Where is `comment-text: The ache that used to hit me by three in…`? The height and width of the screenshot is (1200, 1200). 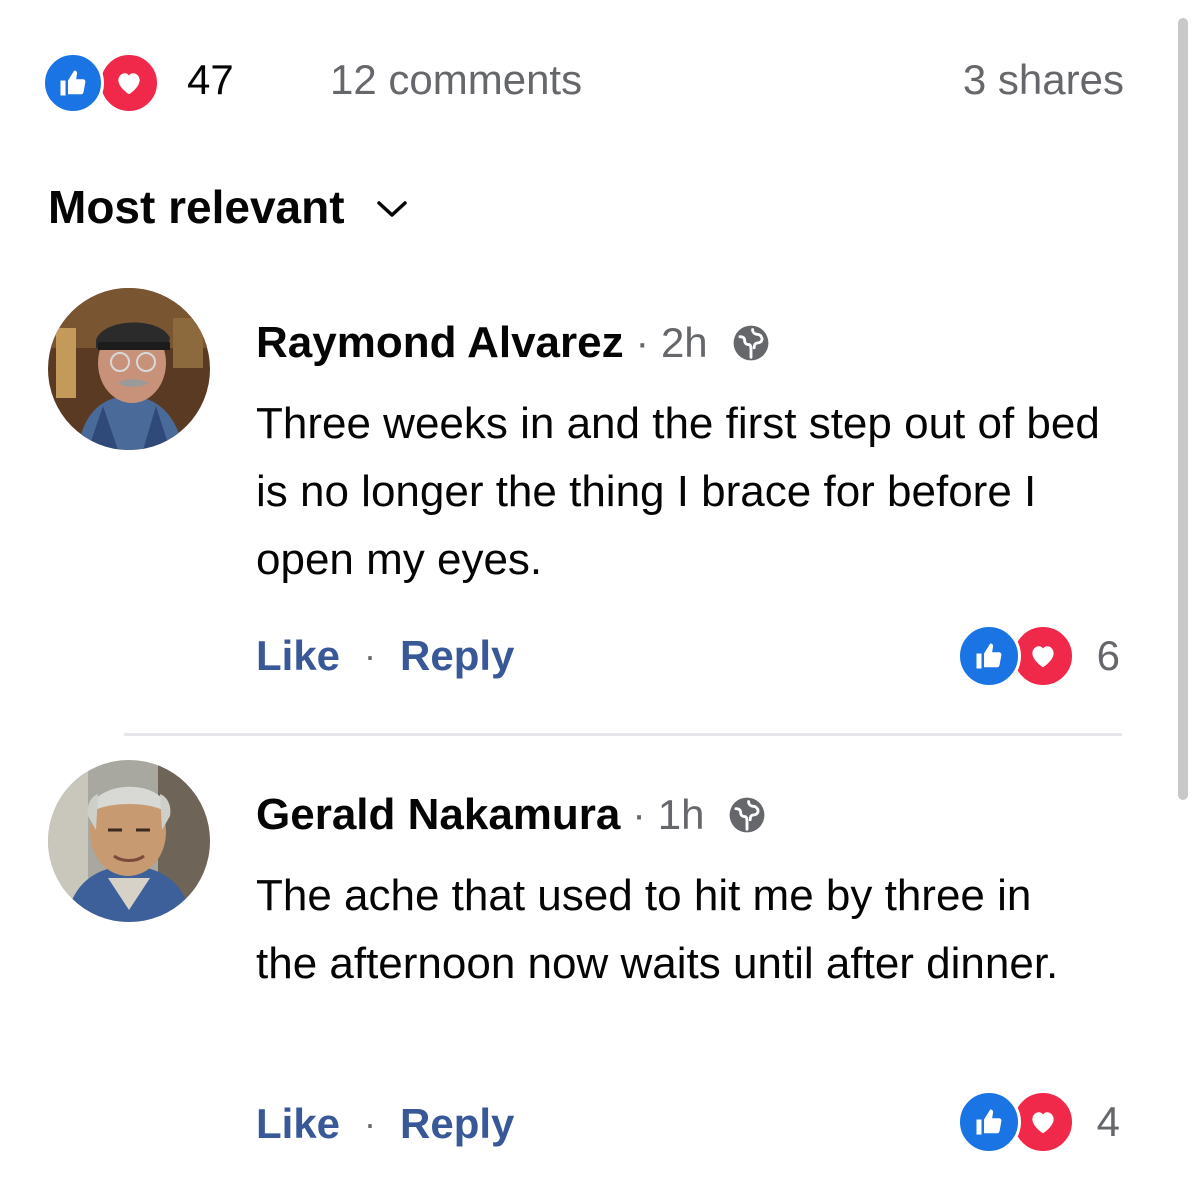
comment-text: The ache that used to hit me by three in… is located at coordinates (657, 929).